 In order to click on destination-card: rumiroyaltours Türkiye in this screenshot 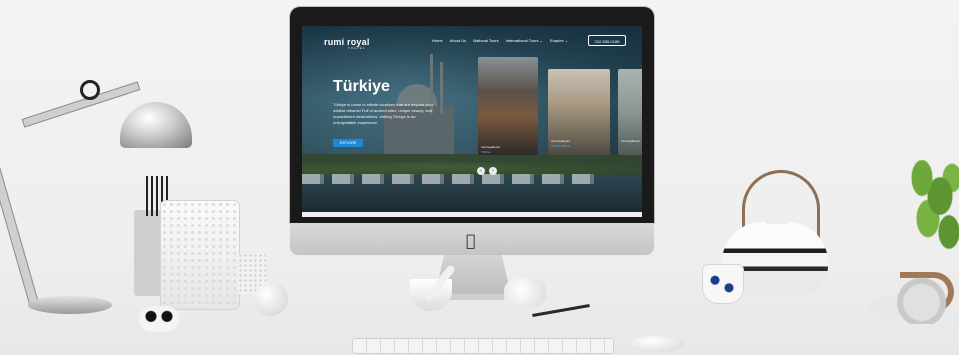, I will do `click(508, 106)`.